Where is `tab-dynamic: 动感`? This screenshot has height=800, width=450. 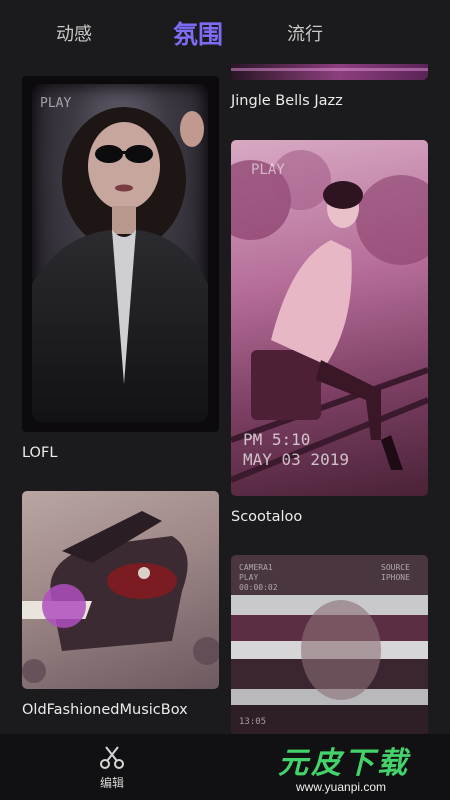
tab-dynamic: 动感 is located at coordinates (74, 33).